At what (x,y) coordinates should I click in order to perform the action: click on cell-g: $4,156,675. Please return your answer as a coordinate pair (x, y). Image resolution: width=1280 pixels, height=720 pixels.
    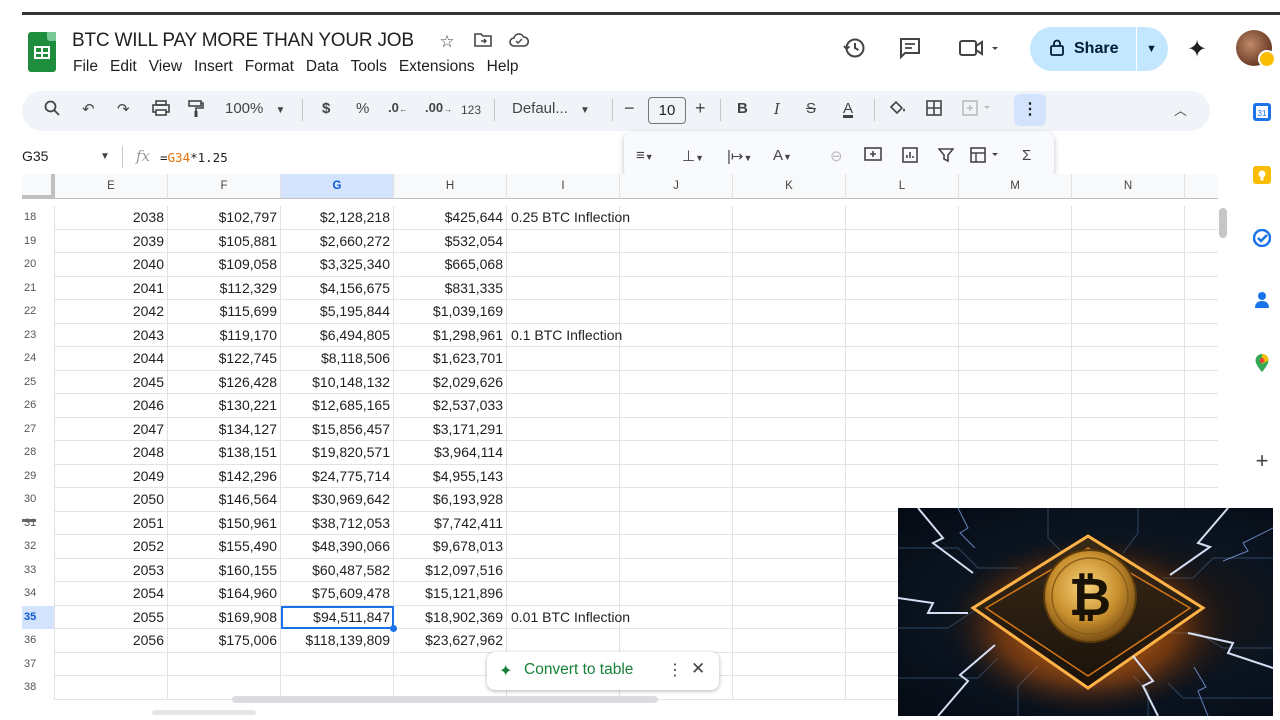
    Looking at the image, I should click on (337, 288).